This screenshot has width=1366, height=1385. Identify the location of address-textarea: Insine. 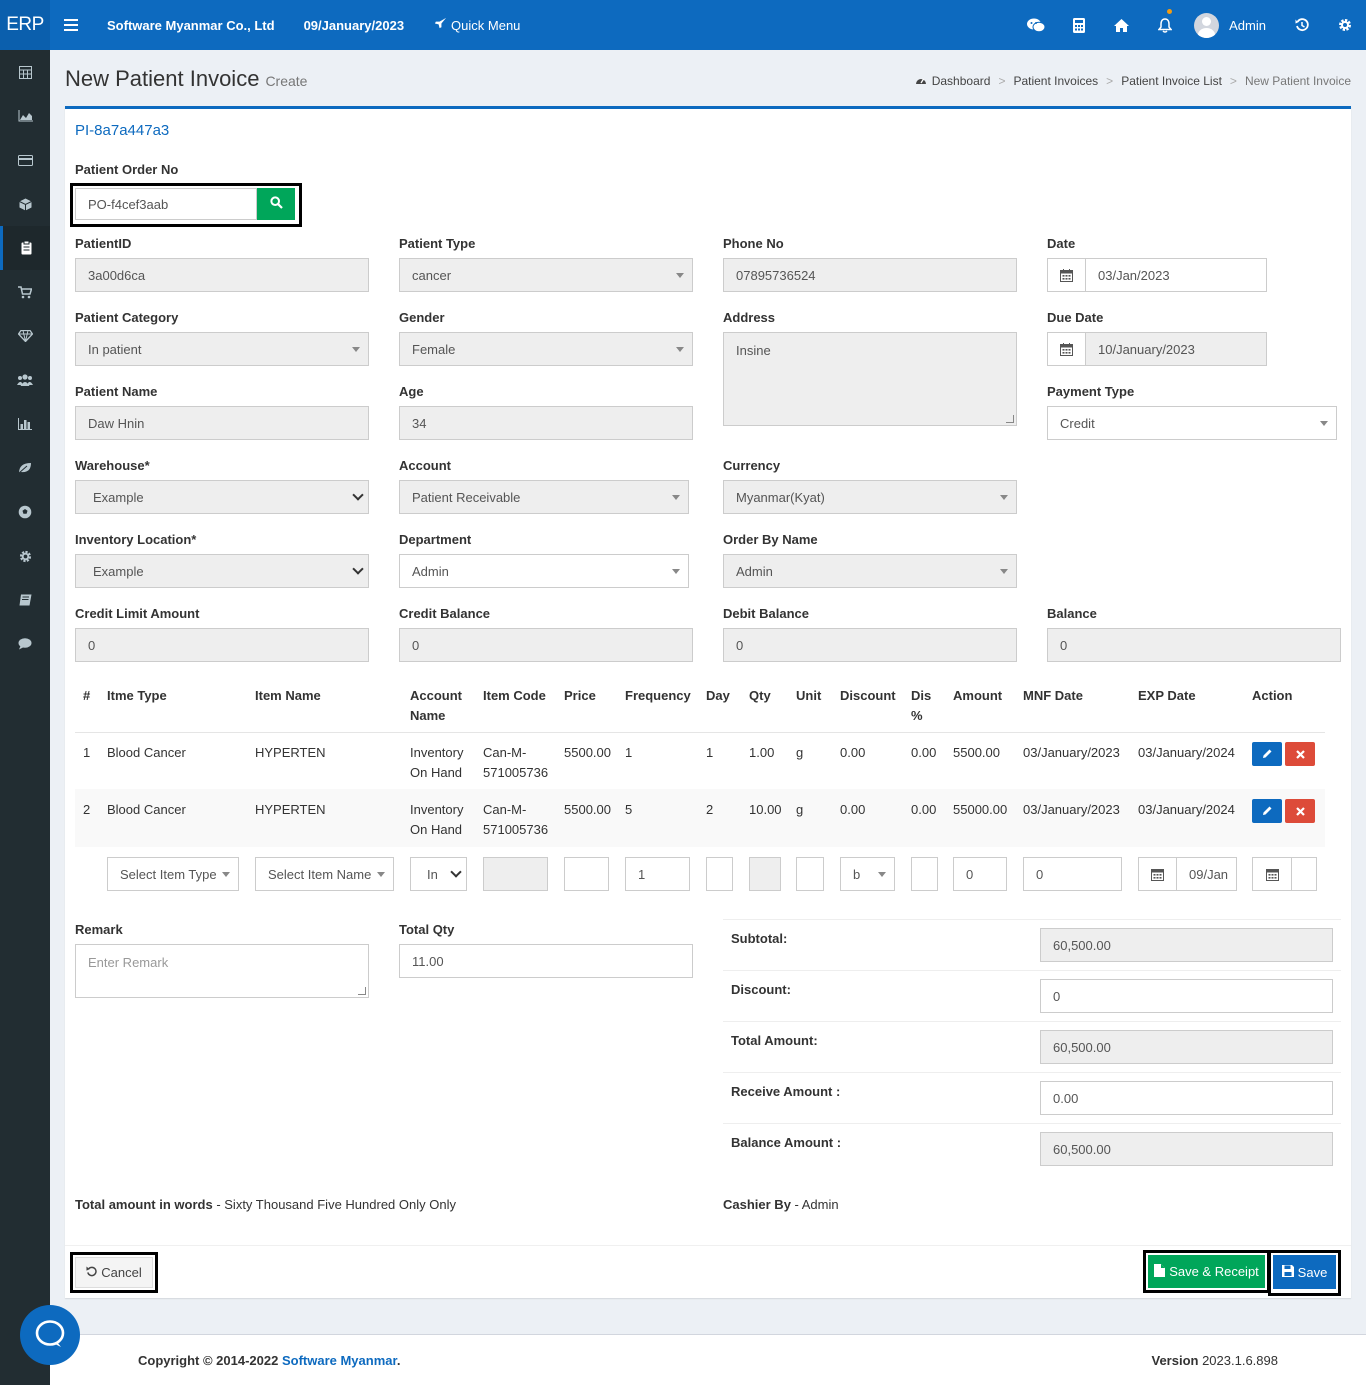
(870, 379).